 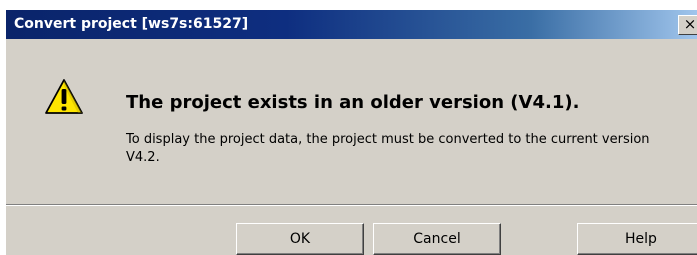 I want to click on help-button: Help, so click(x=637, y=239).